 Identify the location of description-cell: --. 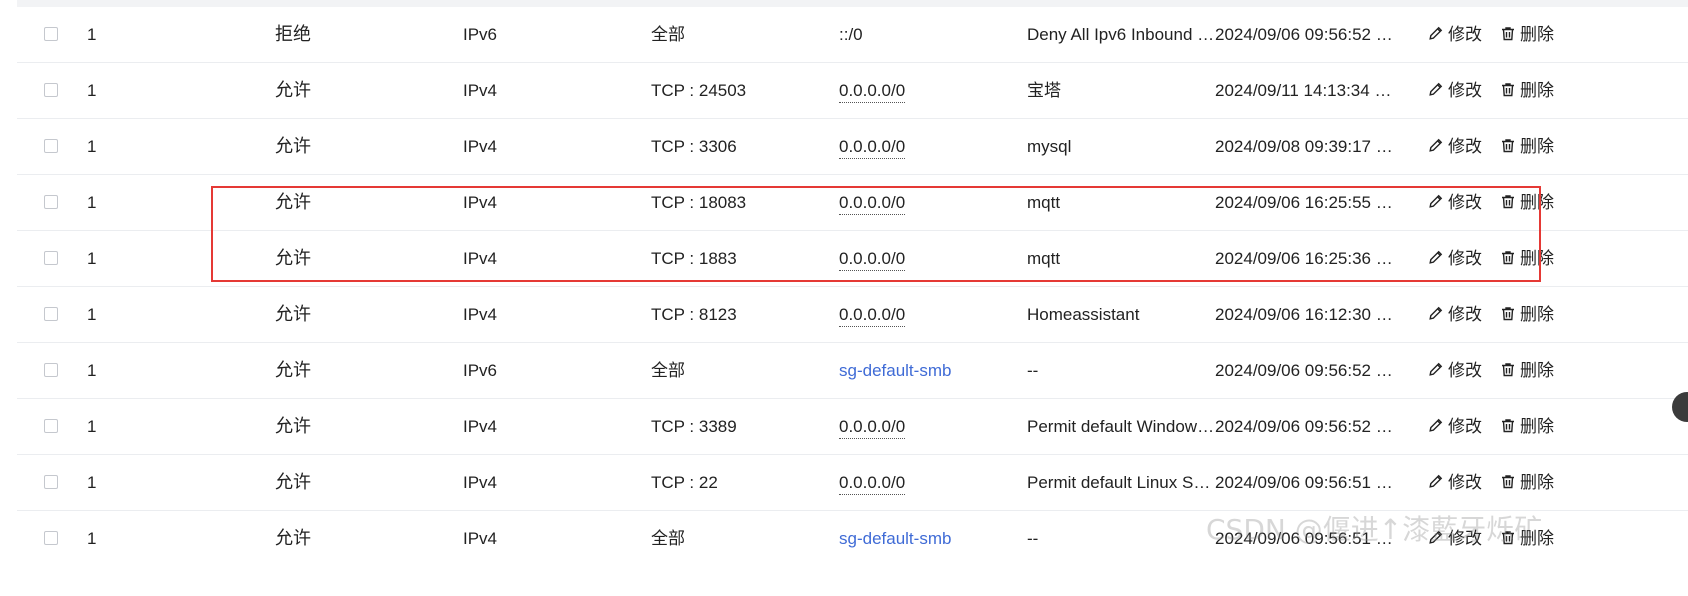
(1033, 370).